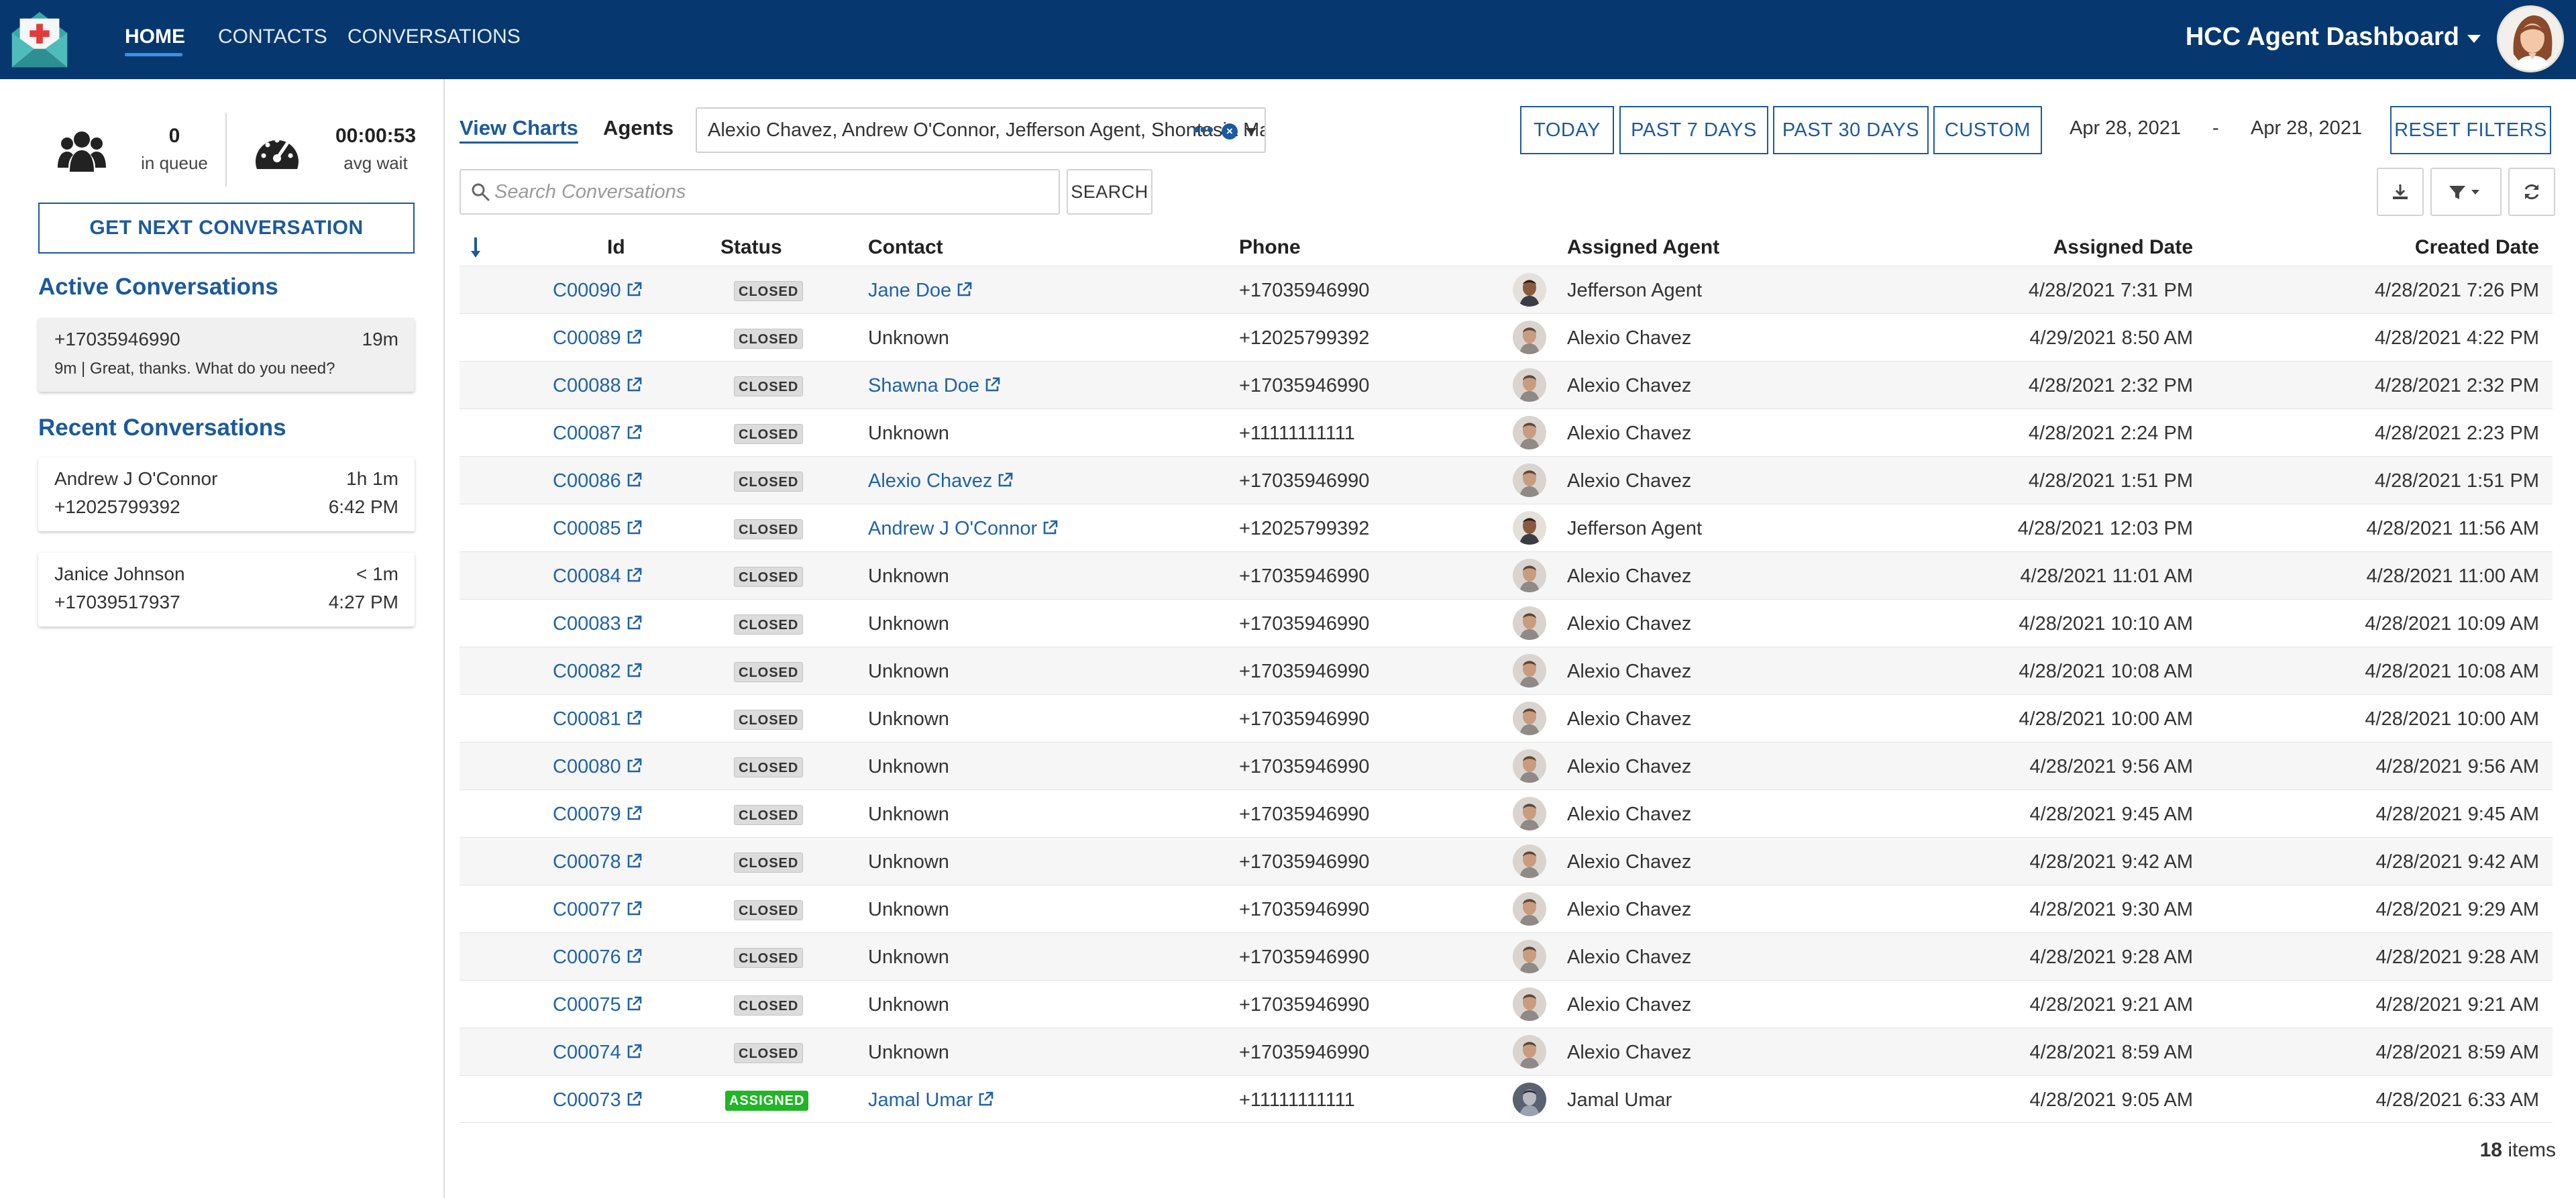 The width and height of the screenshot is (2576, 1198). I want to click on conversation-id-link: C00082, so click(587, 671).